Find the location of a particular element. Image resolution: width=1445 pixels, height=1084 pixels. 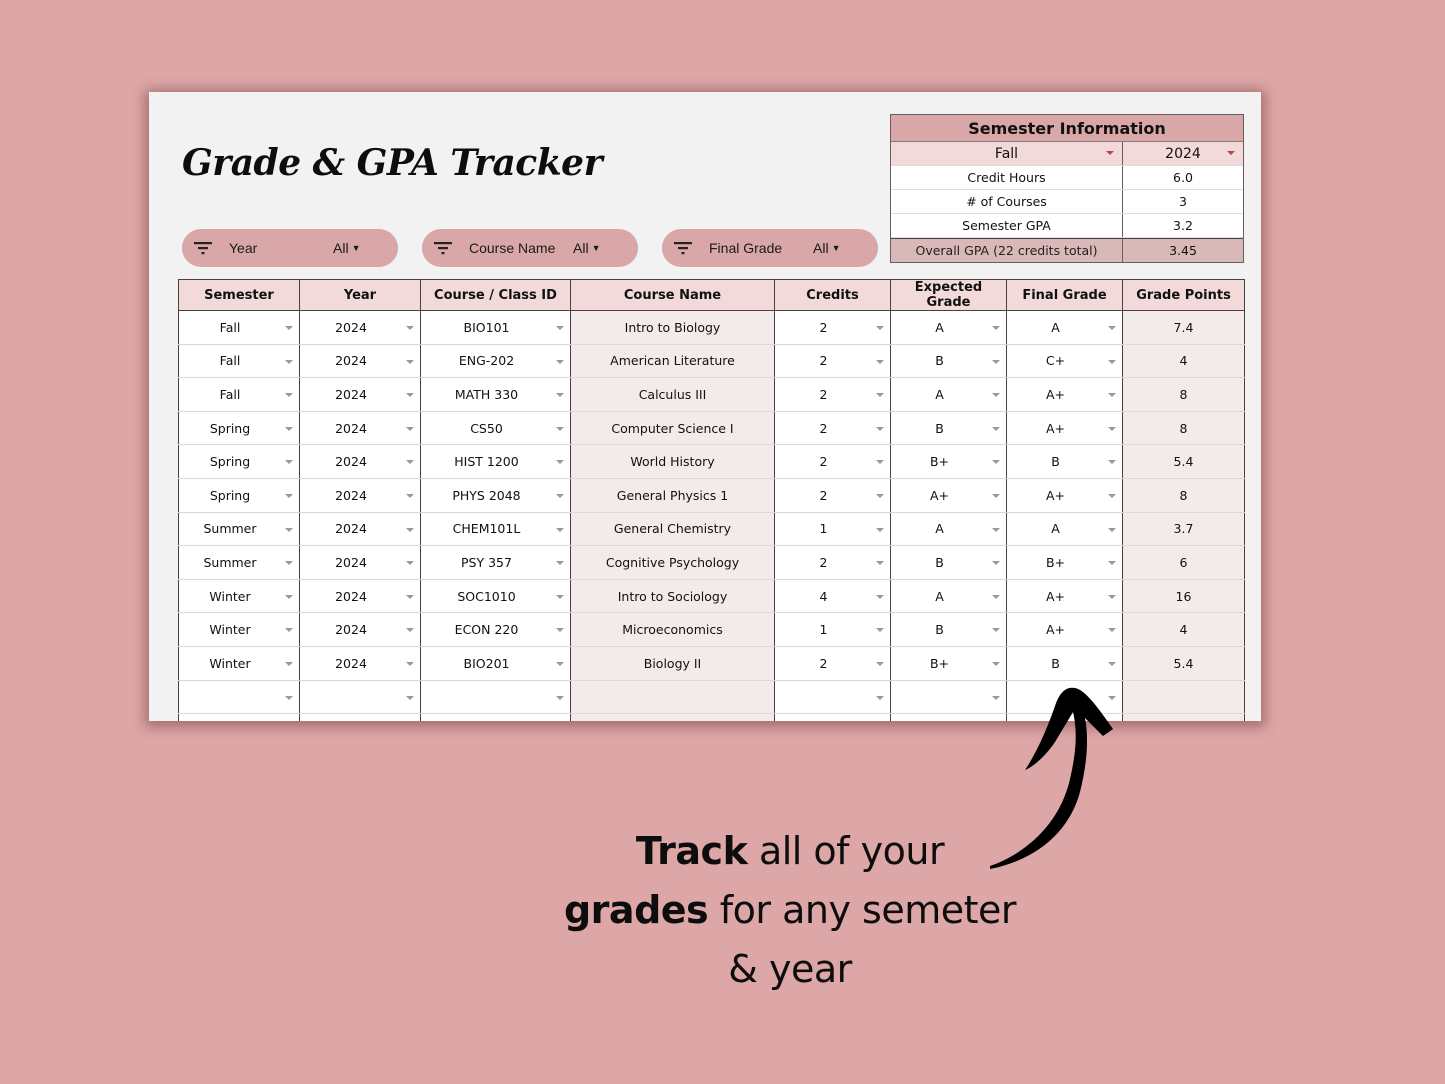

cell-final-grade: C+ is located at coordinates (1064, 361).